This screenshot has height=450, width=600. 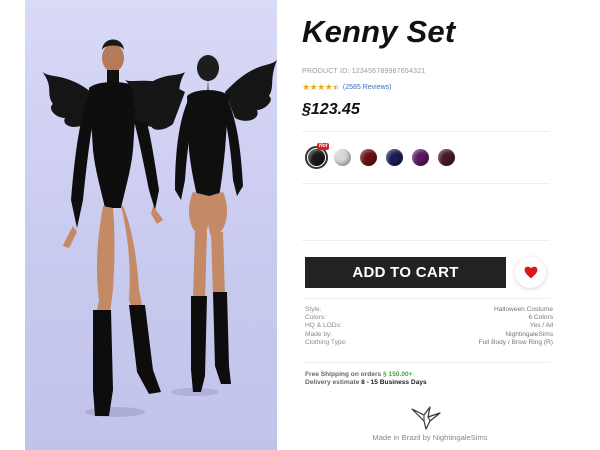 I want to click on spec-label: Style:, so click(x=313, y=309).